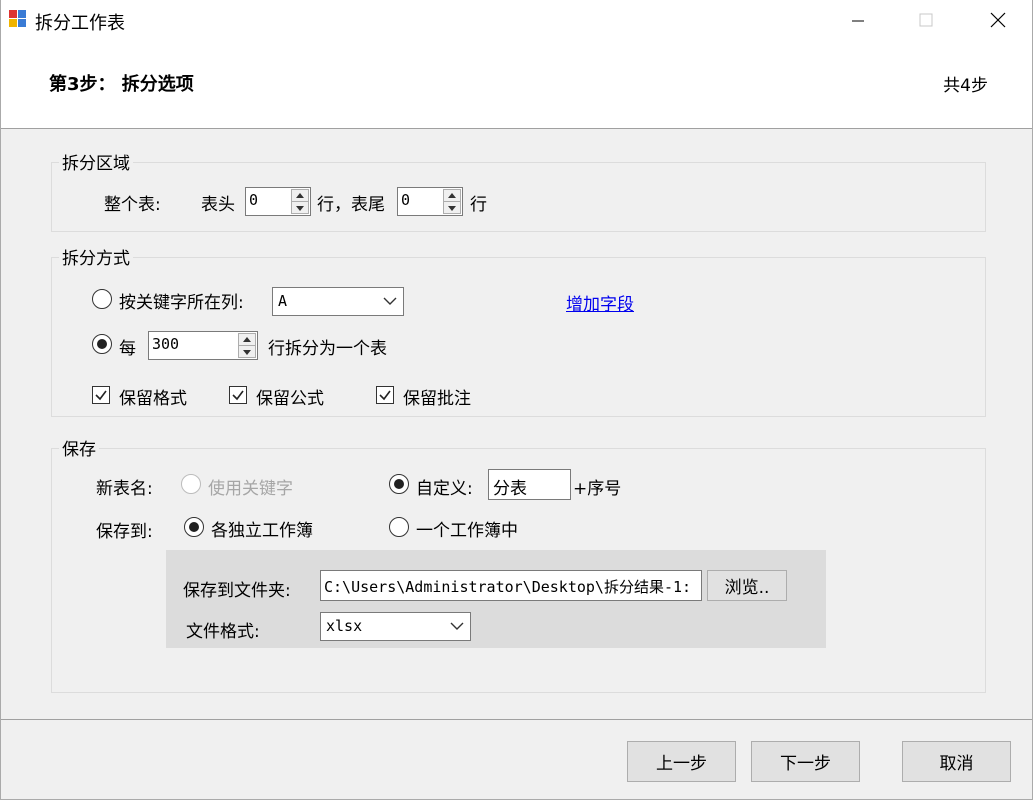 The width and height of the screenshot is (1033, 800). I want to click on custom-name-radio, so click(399, 484).